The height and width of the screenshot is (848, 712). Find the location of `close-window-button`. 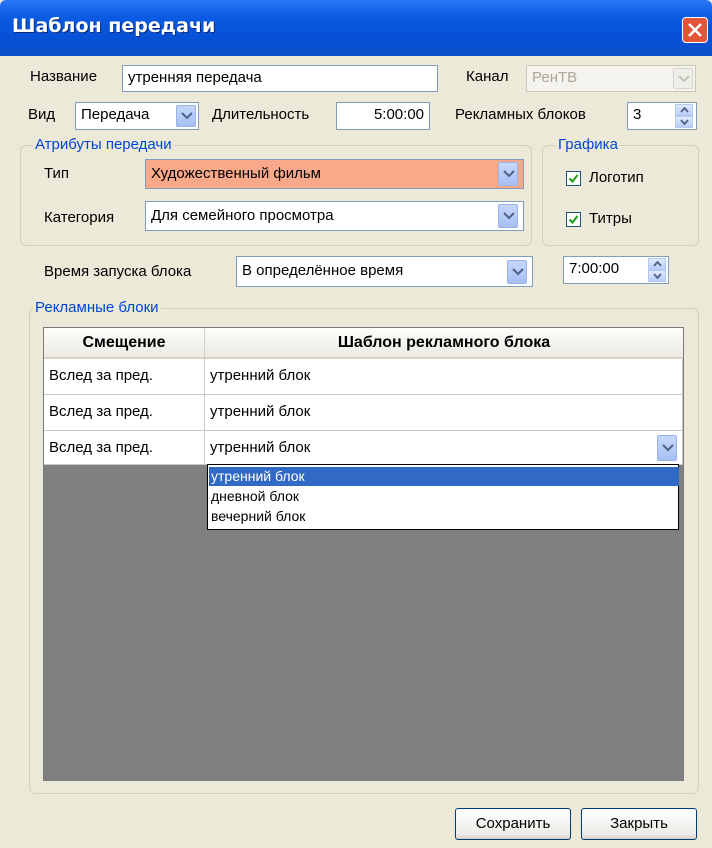

close-window-button is located at coordinates (695, 30).